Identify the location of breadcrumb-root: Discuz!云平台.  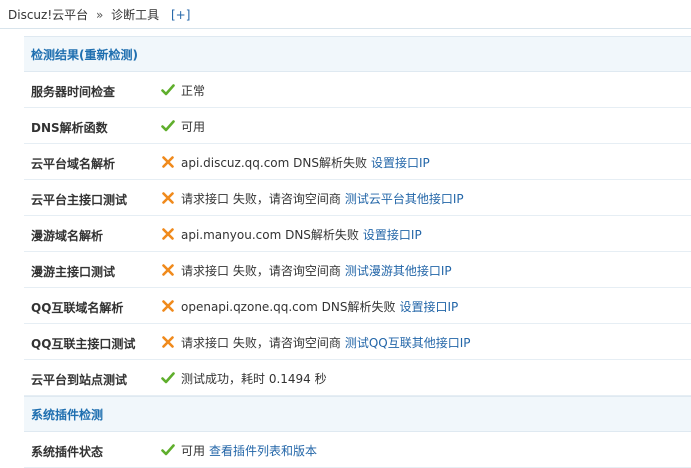
(48, 15).